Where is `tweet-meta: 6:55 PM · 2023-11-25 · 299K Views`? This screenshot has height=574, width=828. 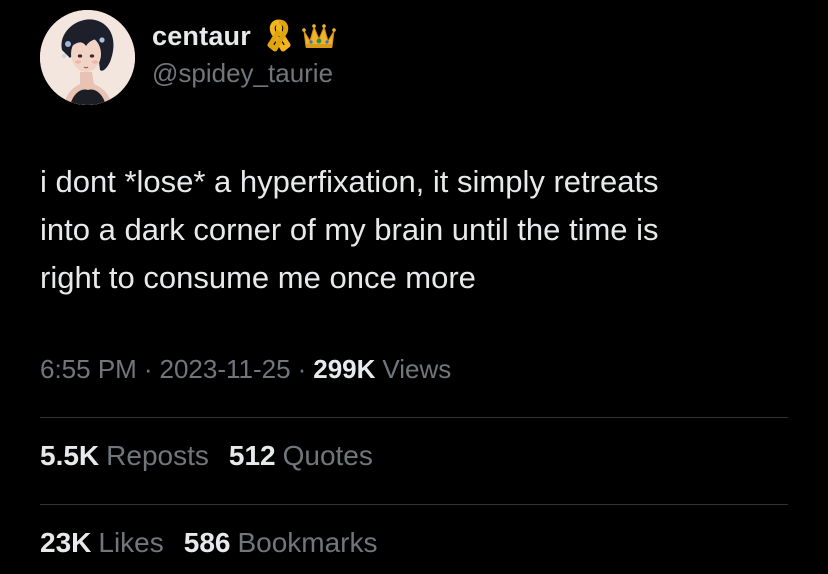
tweet-meta: 6:55 PM · 2023-11-25 · 299K Views is located at coordinates (245, 369).